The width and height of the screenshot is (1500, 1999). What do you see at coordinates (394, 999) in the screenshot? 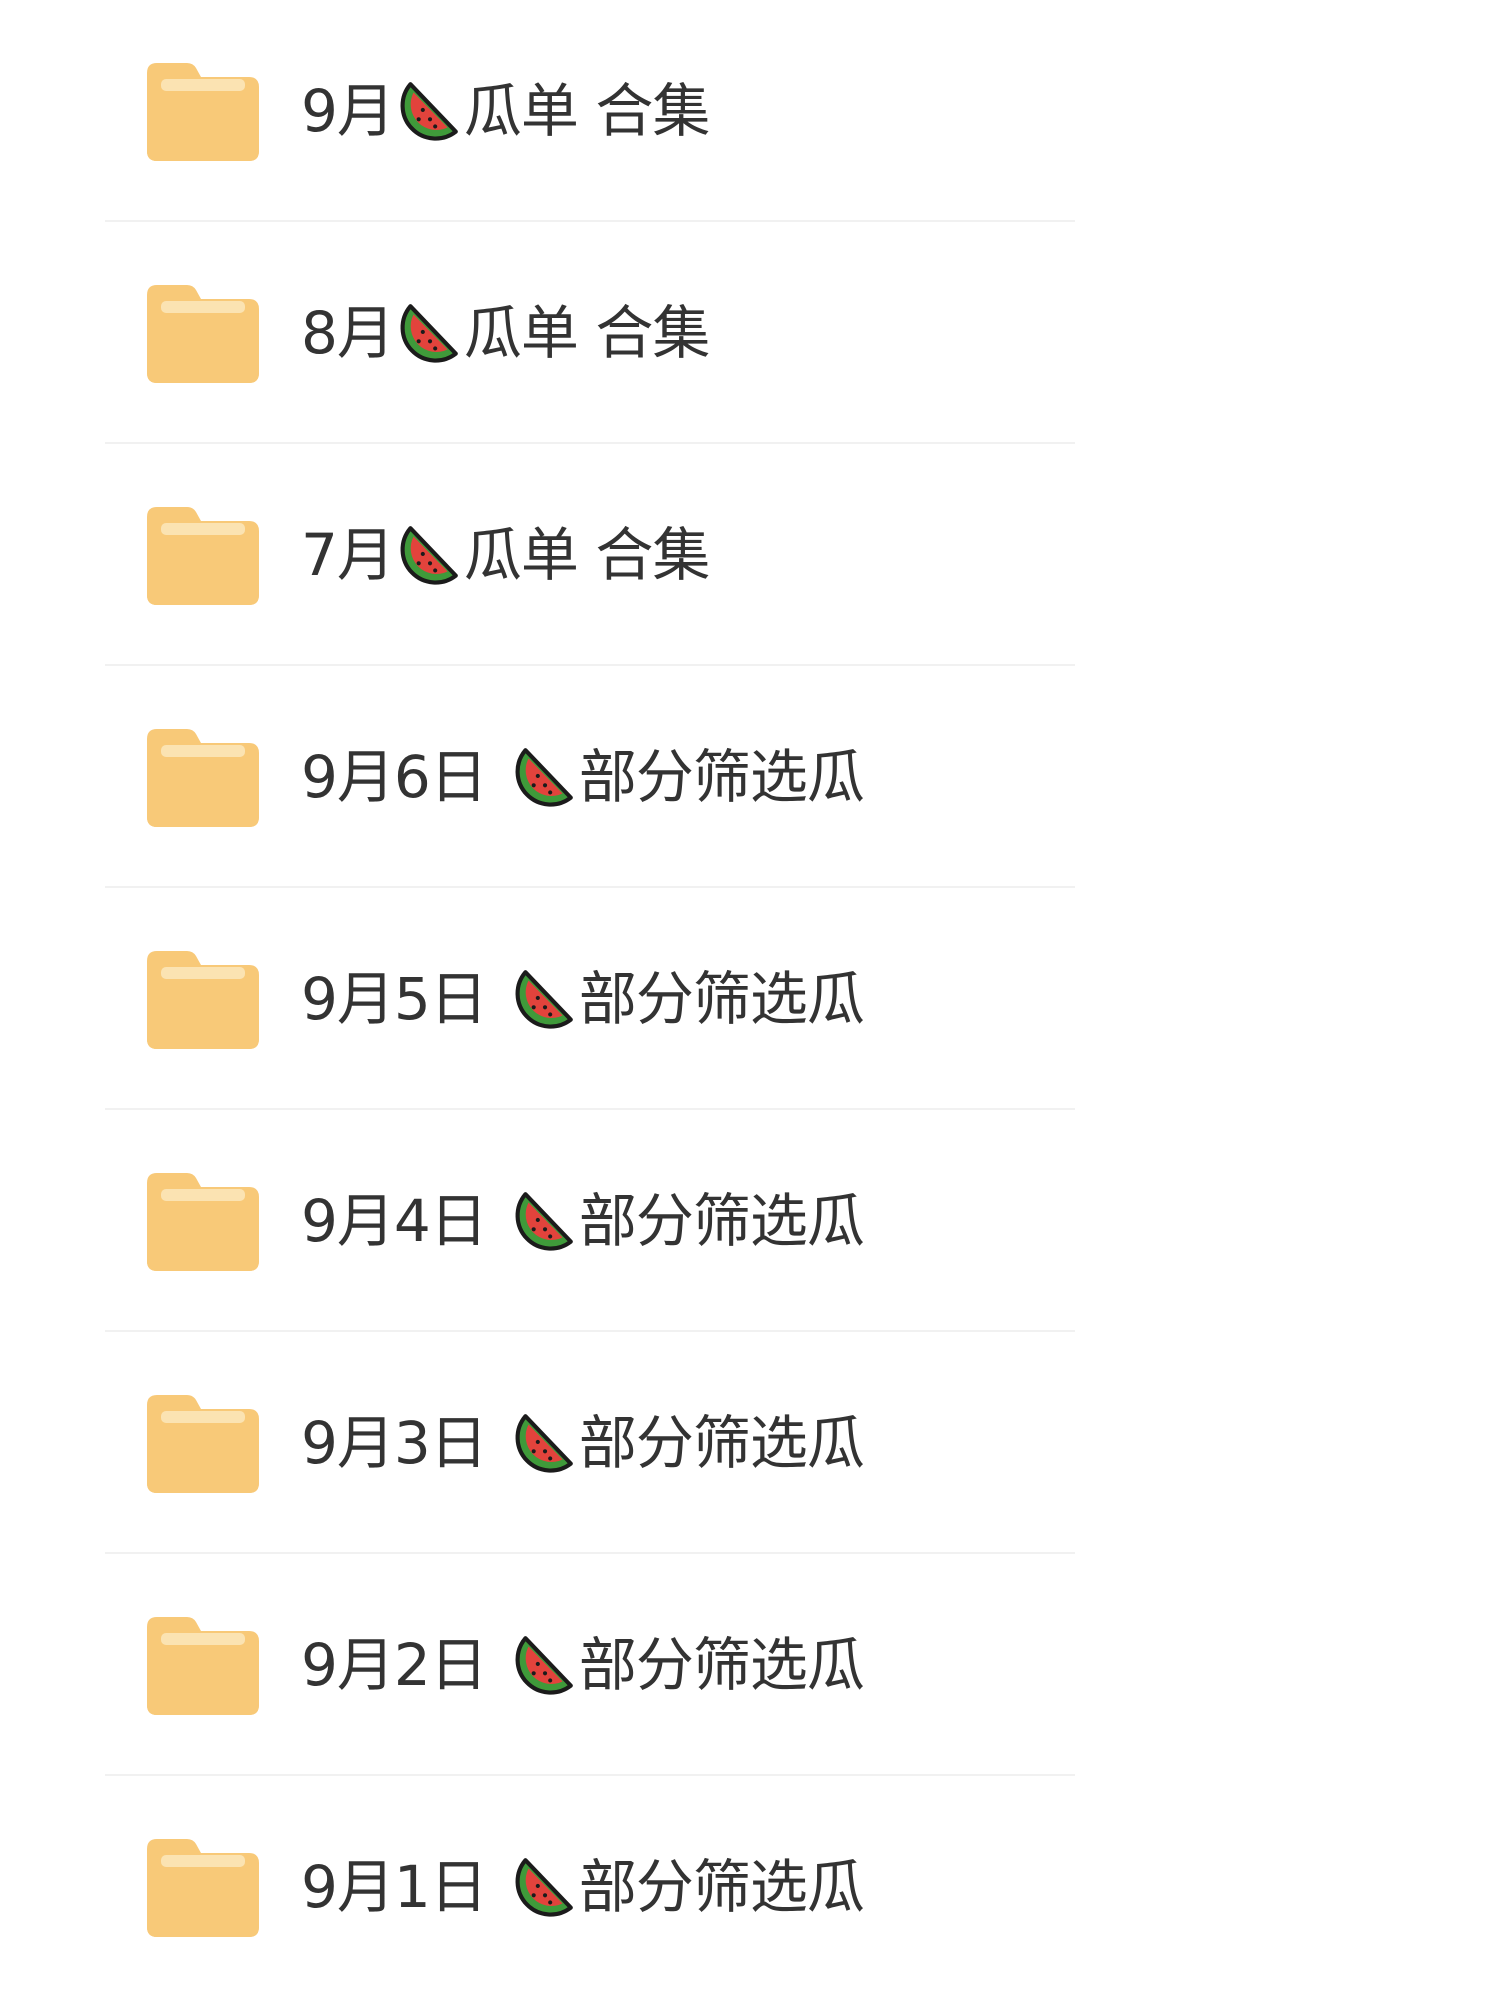
I see `folder-date: 9月5日` at bounding box center [394, 999].